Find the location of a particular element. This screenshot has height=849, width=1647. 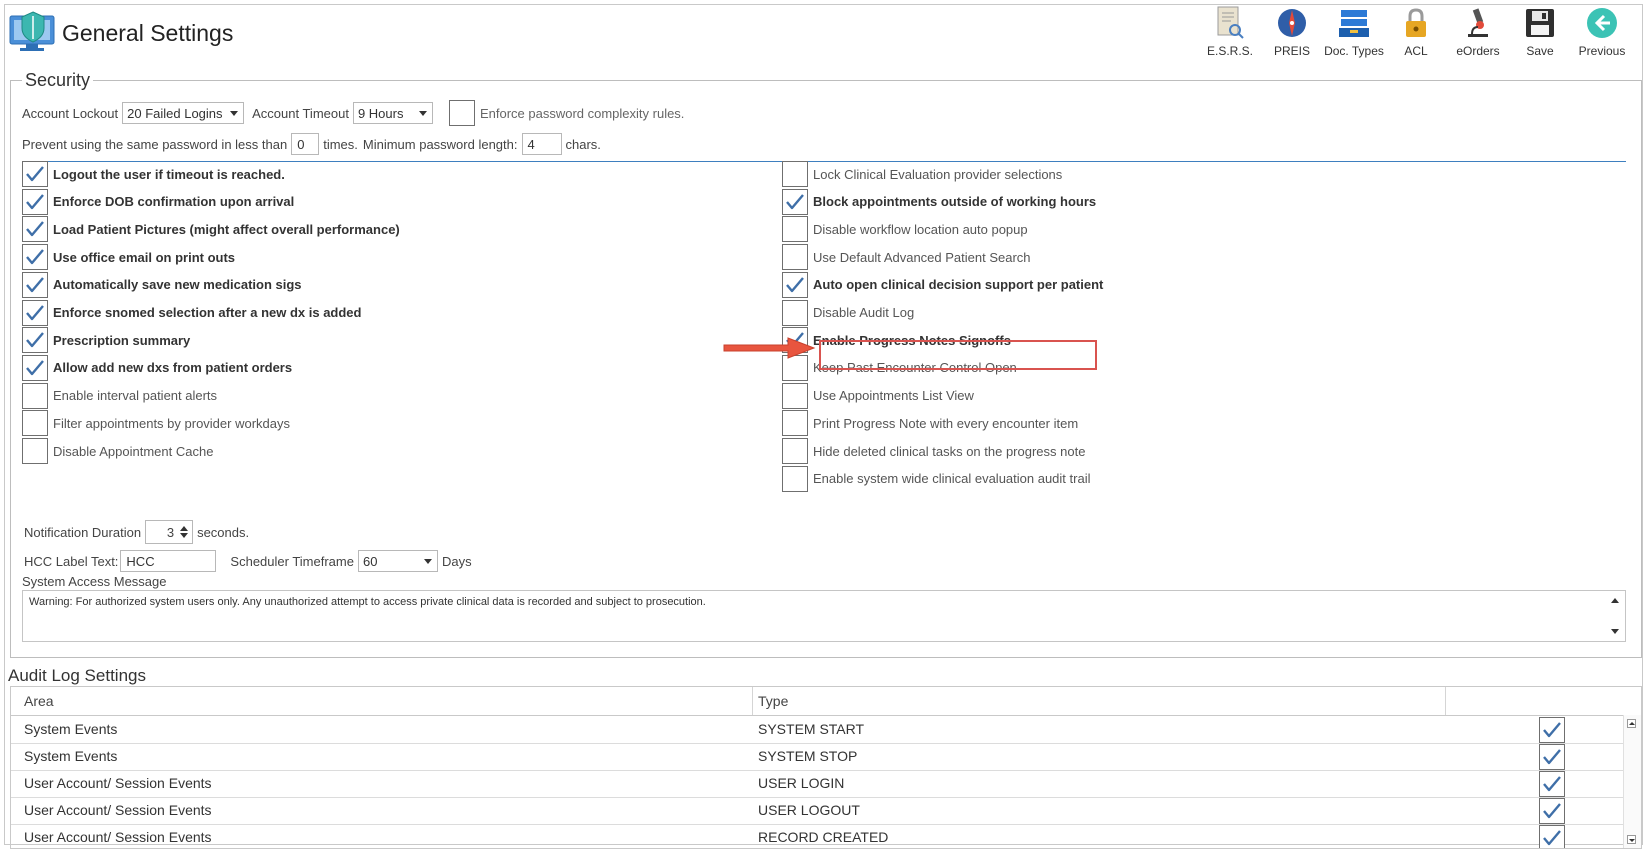

app-logo-icon is located at coordinates (33, 31).